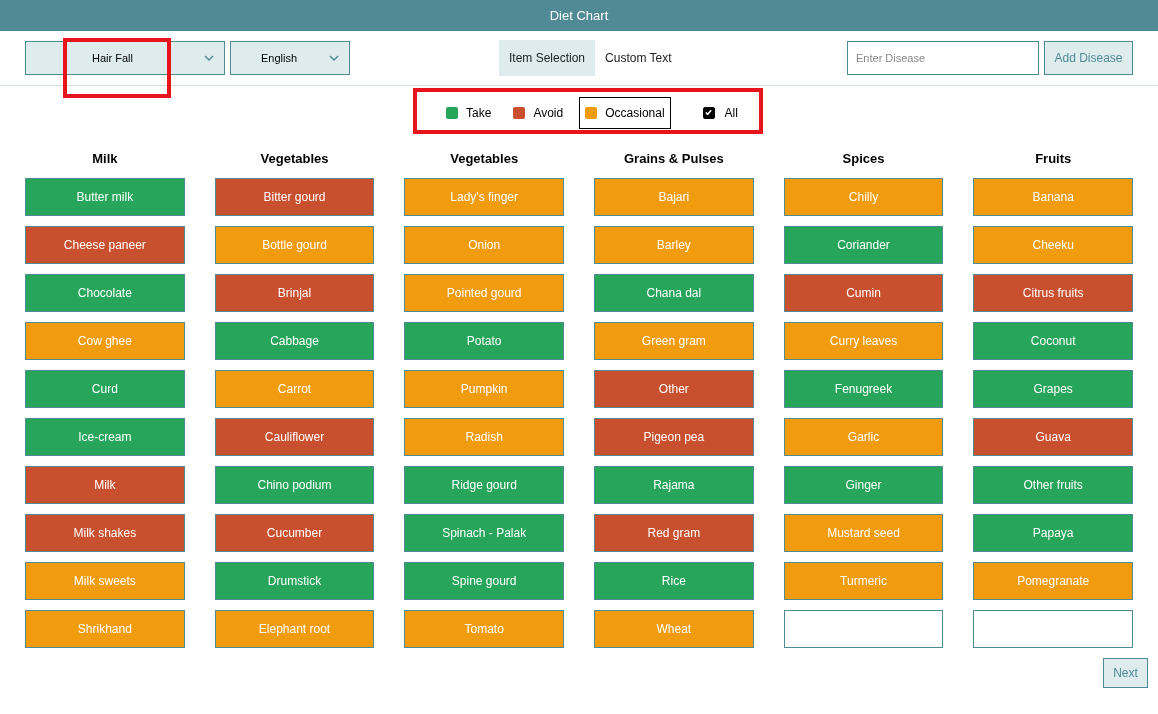  I want to click on legend-item: Avoid, so click(538, 112).